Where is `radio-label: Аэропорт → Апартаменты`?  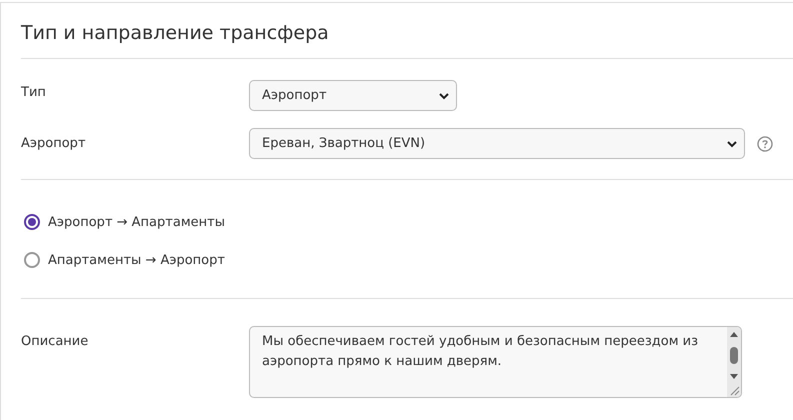 radio-label: Аэропорт → Апартаменты is located at coordinates (136, 222).